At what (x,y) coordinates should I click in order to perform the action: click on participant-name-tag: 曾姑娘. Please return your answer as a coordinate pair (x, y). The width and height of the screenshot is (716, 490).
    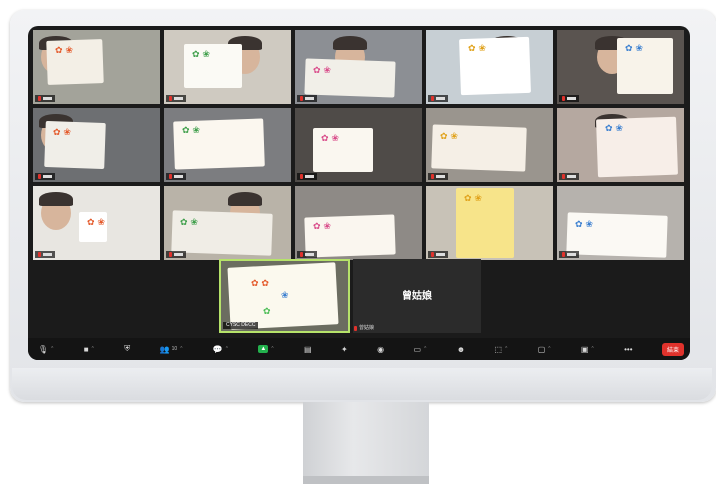
    Looking at the image, I should click on (364, 328).